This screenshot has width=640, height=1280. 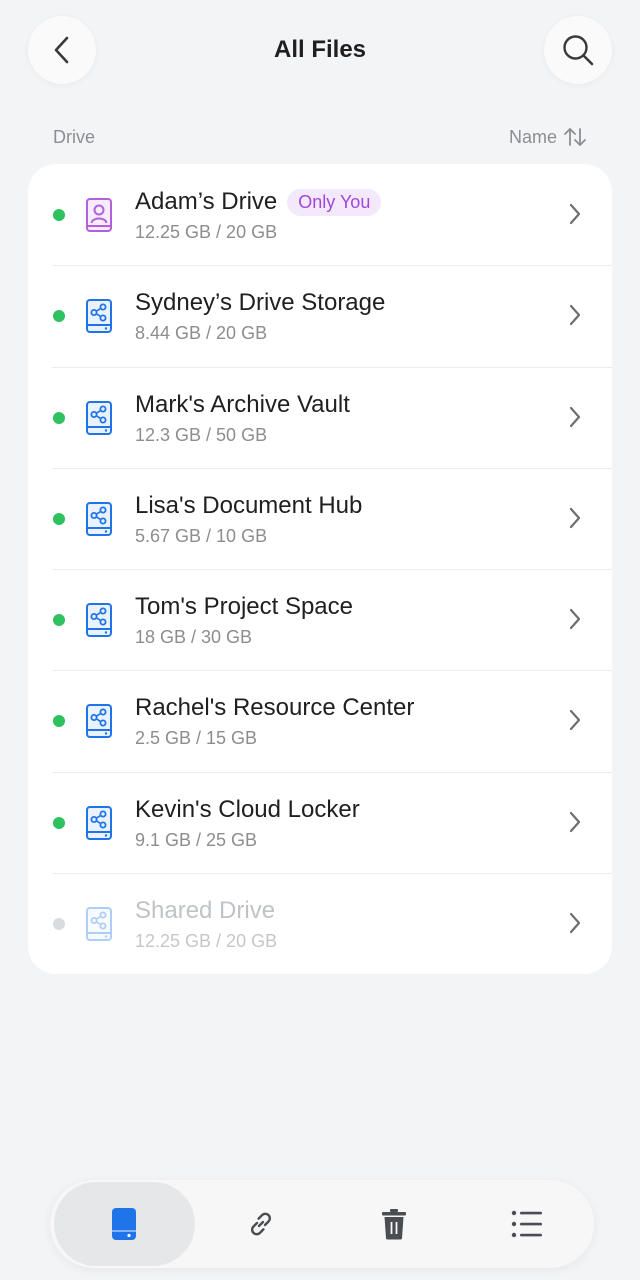 I want to click on sort-arrows-icon, so click(x=575, y=137).